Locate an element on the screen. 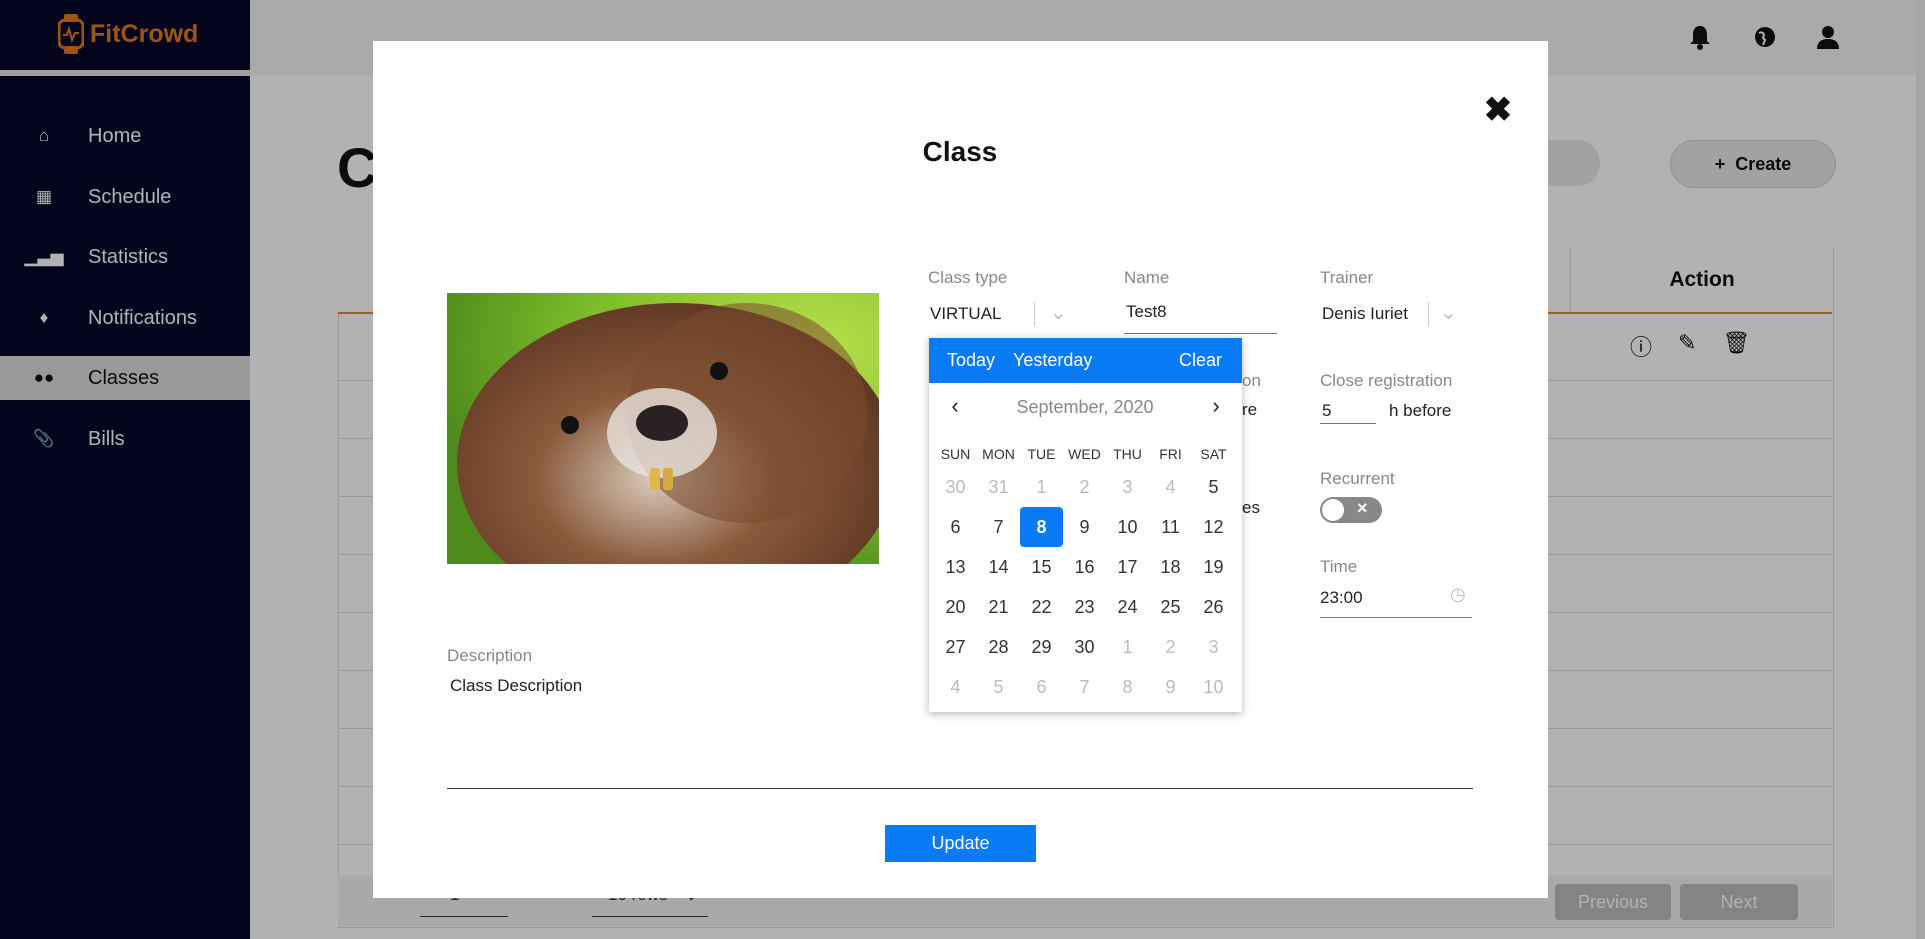  class-image is located at coordinates (663, 428).